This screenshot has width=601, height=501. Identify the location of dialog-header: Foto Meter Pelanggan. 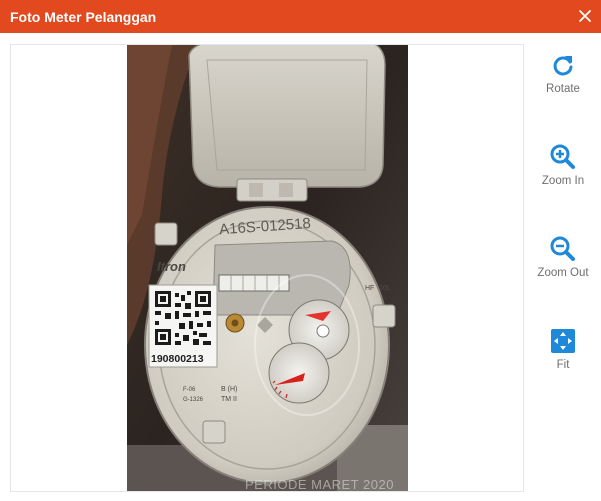
(300, 16).